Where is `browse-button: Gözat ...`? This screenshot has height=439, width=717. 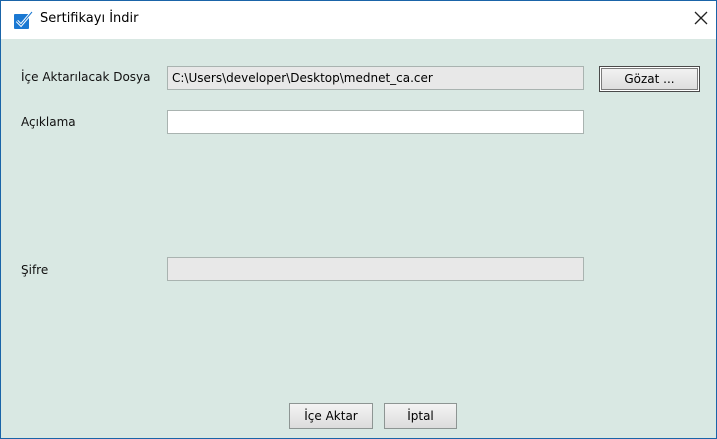 browse-button: Gözat ... is located at coordinates (649, 79).